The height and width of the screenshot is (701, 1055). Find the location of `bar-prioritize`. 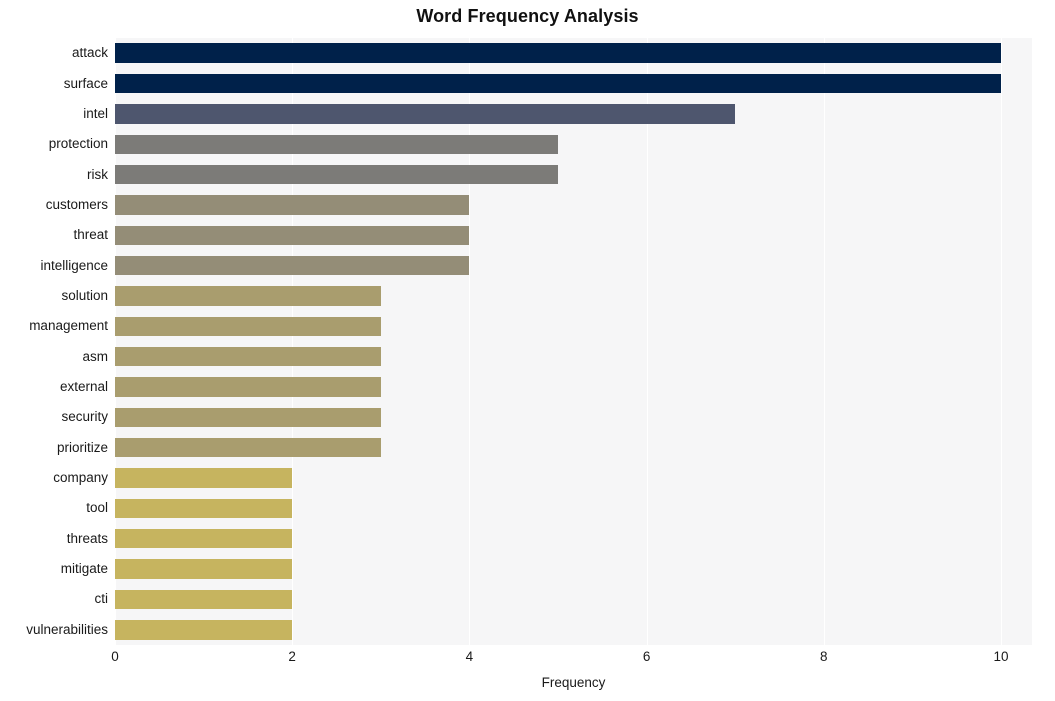

bar-prioritize is located at coordinates (248, 448).